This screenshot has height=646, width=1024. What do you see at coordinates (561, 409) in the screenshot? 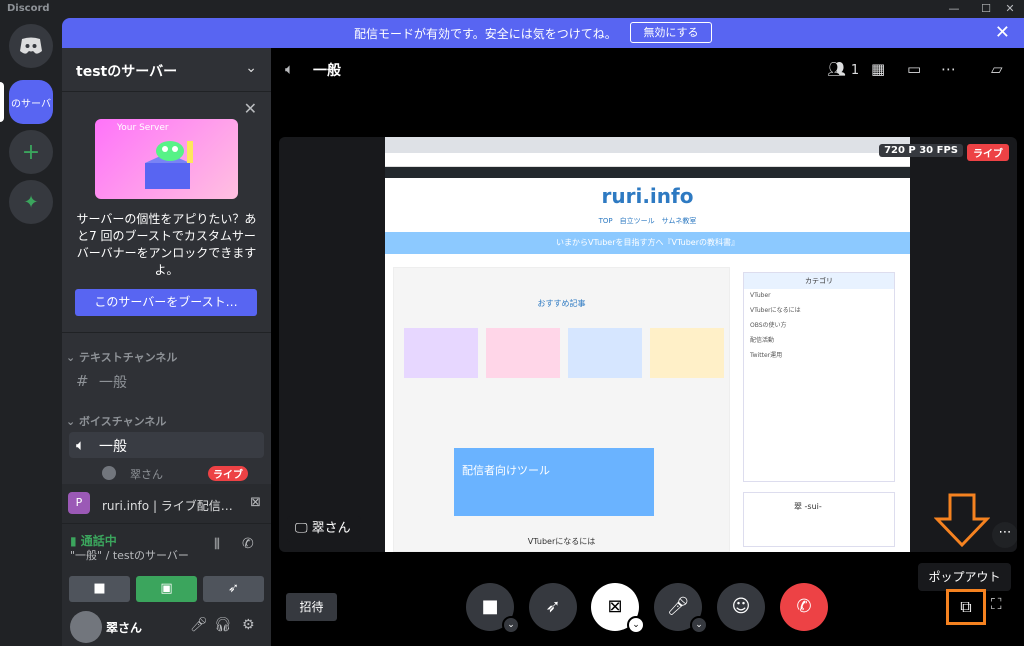
I see `site-content: おすすめ記事 配信者向けツール VTuberになるには` at bounding box center [561, 409].